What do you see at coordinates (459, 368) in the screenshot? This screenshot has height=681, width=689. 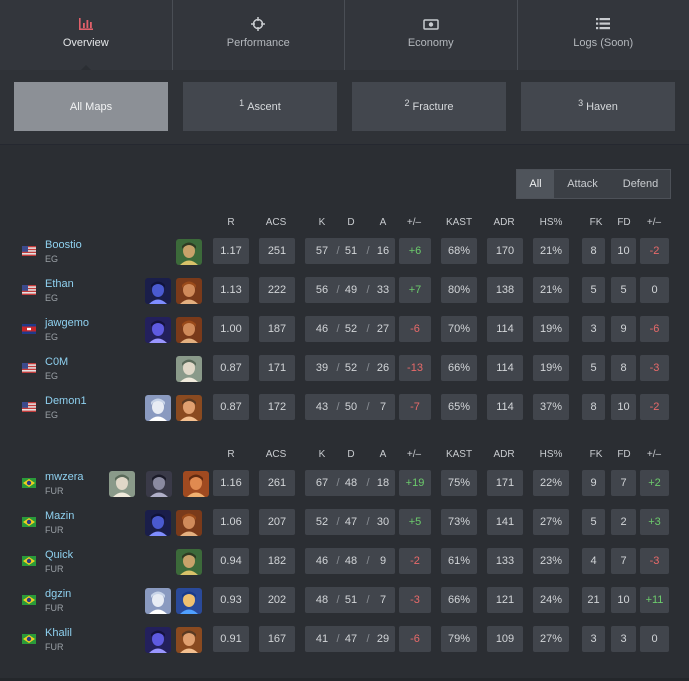 I see `stat-kast: 66%` at bounding box center [459, 368].